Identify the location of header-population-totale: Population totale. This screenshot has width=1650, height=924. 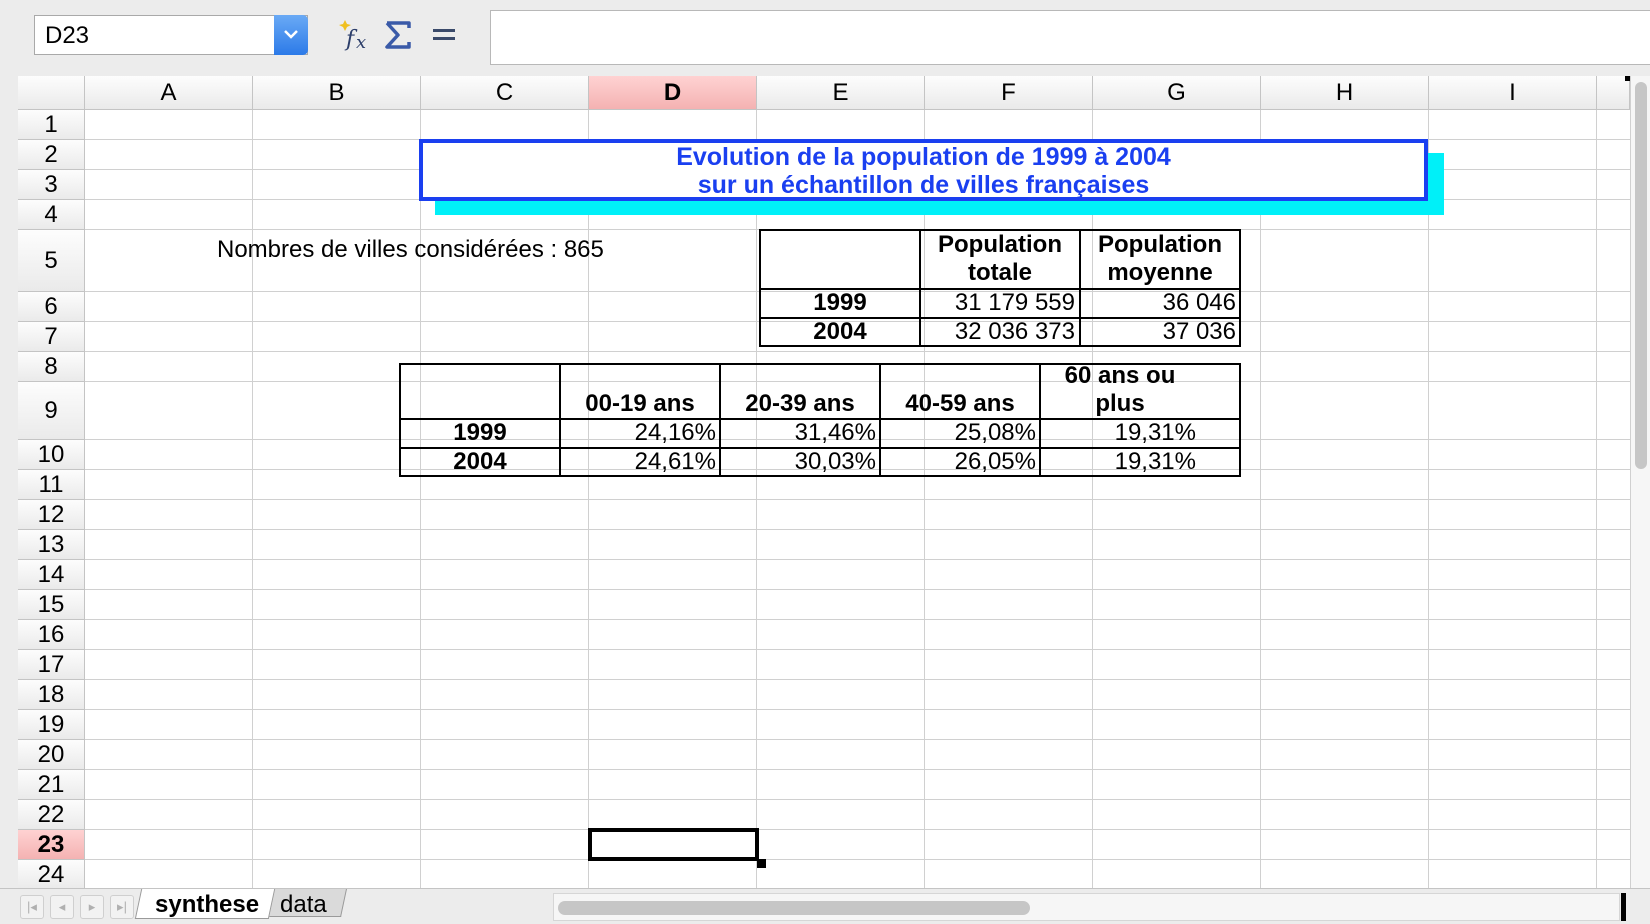
(1000, 258).